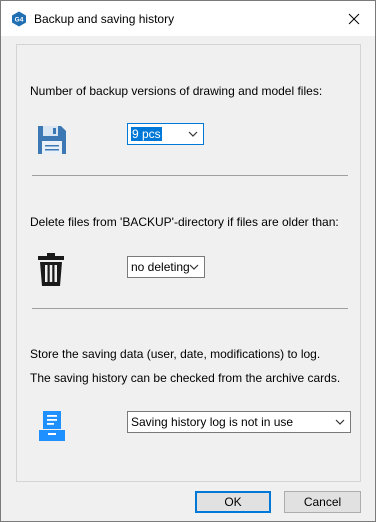 This screenshot has width=376, height=522. What do you see at coordinates (322, 502) in the screenshot?
I see `cancel-button: Cancel` at bounding box center [322, 502].